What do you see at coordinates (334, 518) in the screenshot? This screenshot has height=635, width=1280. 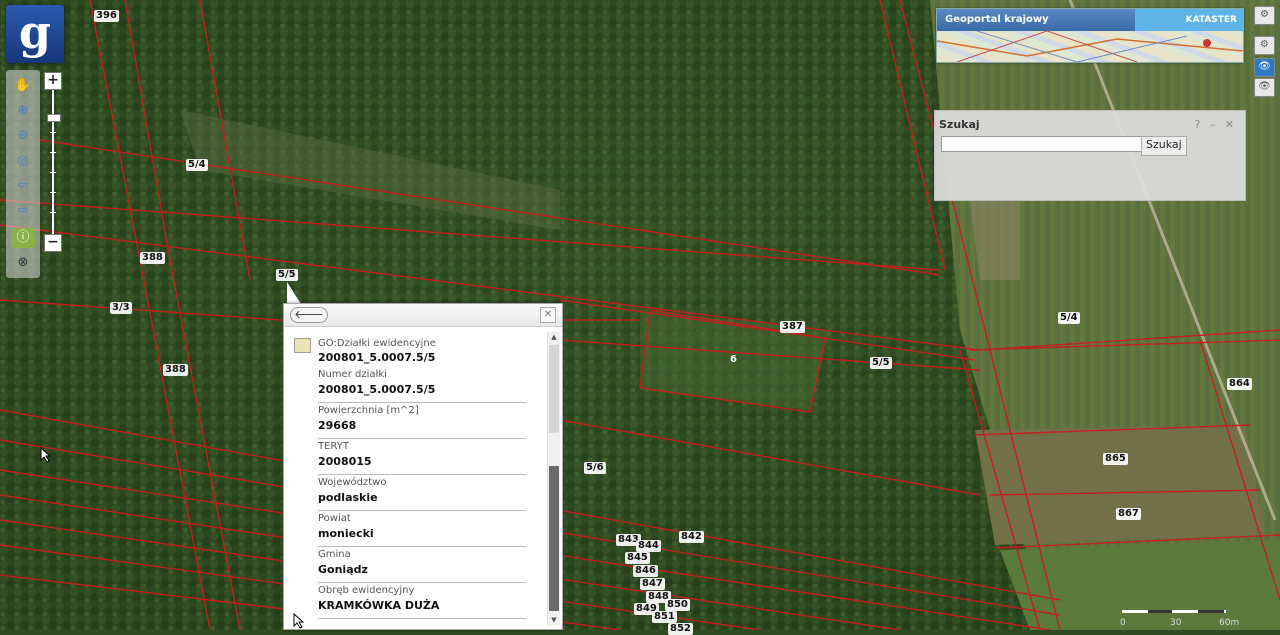 I see `field-label: Powiat` at bounding box center [334, 518].